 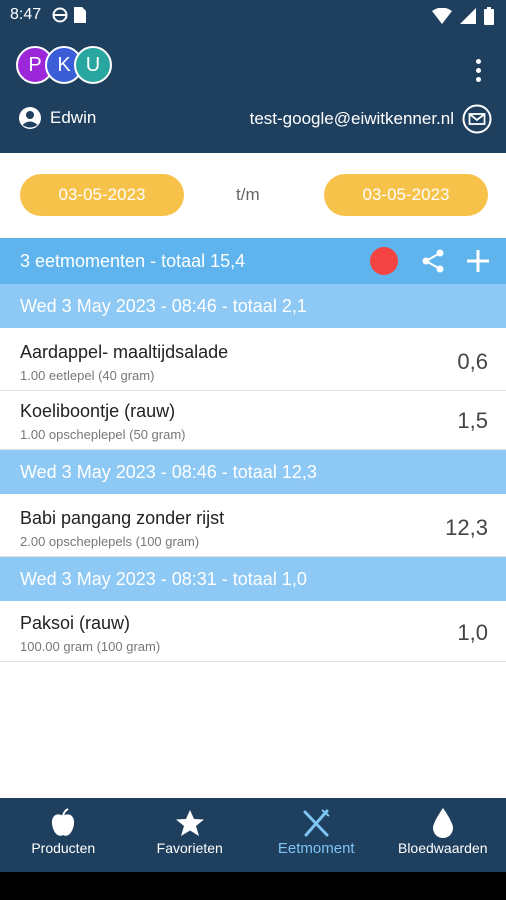 What do you see at coordinates (442, 848) in the screenshot?
I see `nav-label: Bloedwaarden` at bounding box center [442, 848].